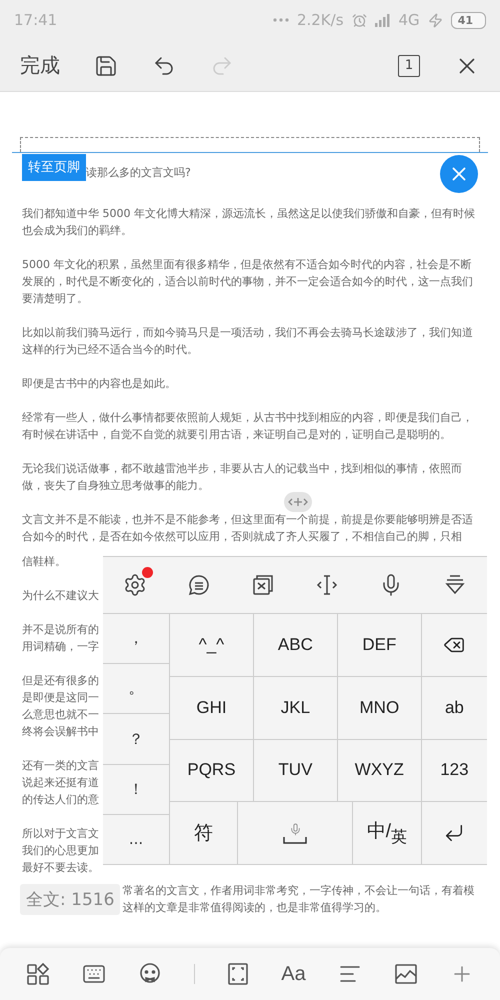  Describe the element at coordinates (61, 766) in the screenshot. I see `body-text: 还有一类的文言` at that location.